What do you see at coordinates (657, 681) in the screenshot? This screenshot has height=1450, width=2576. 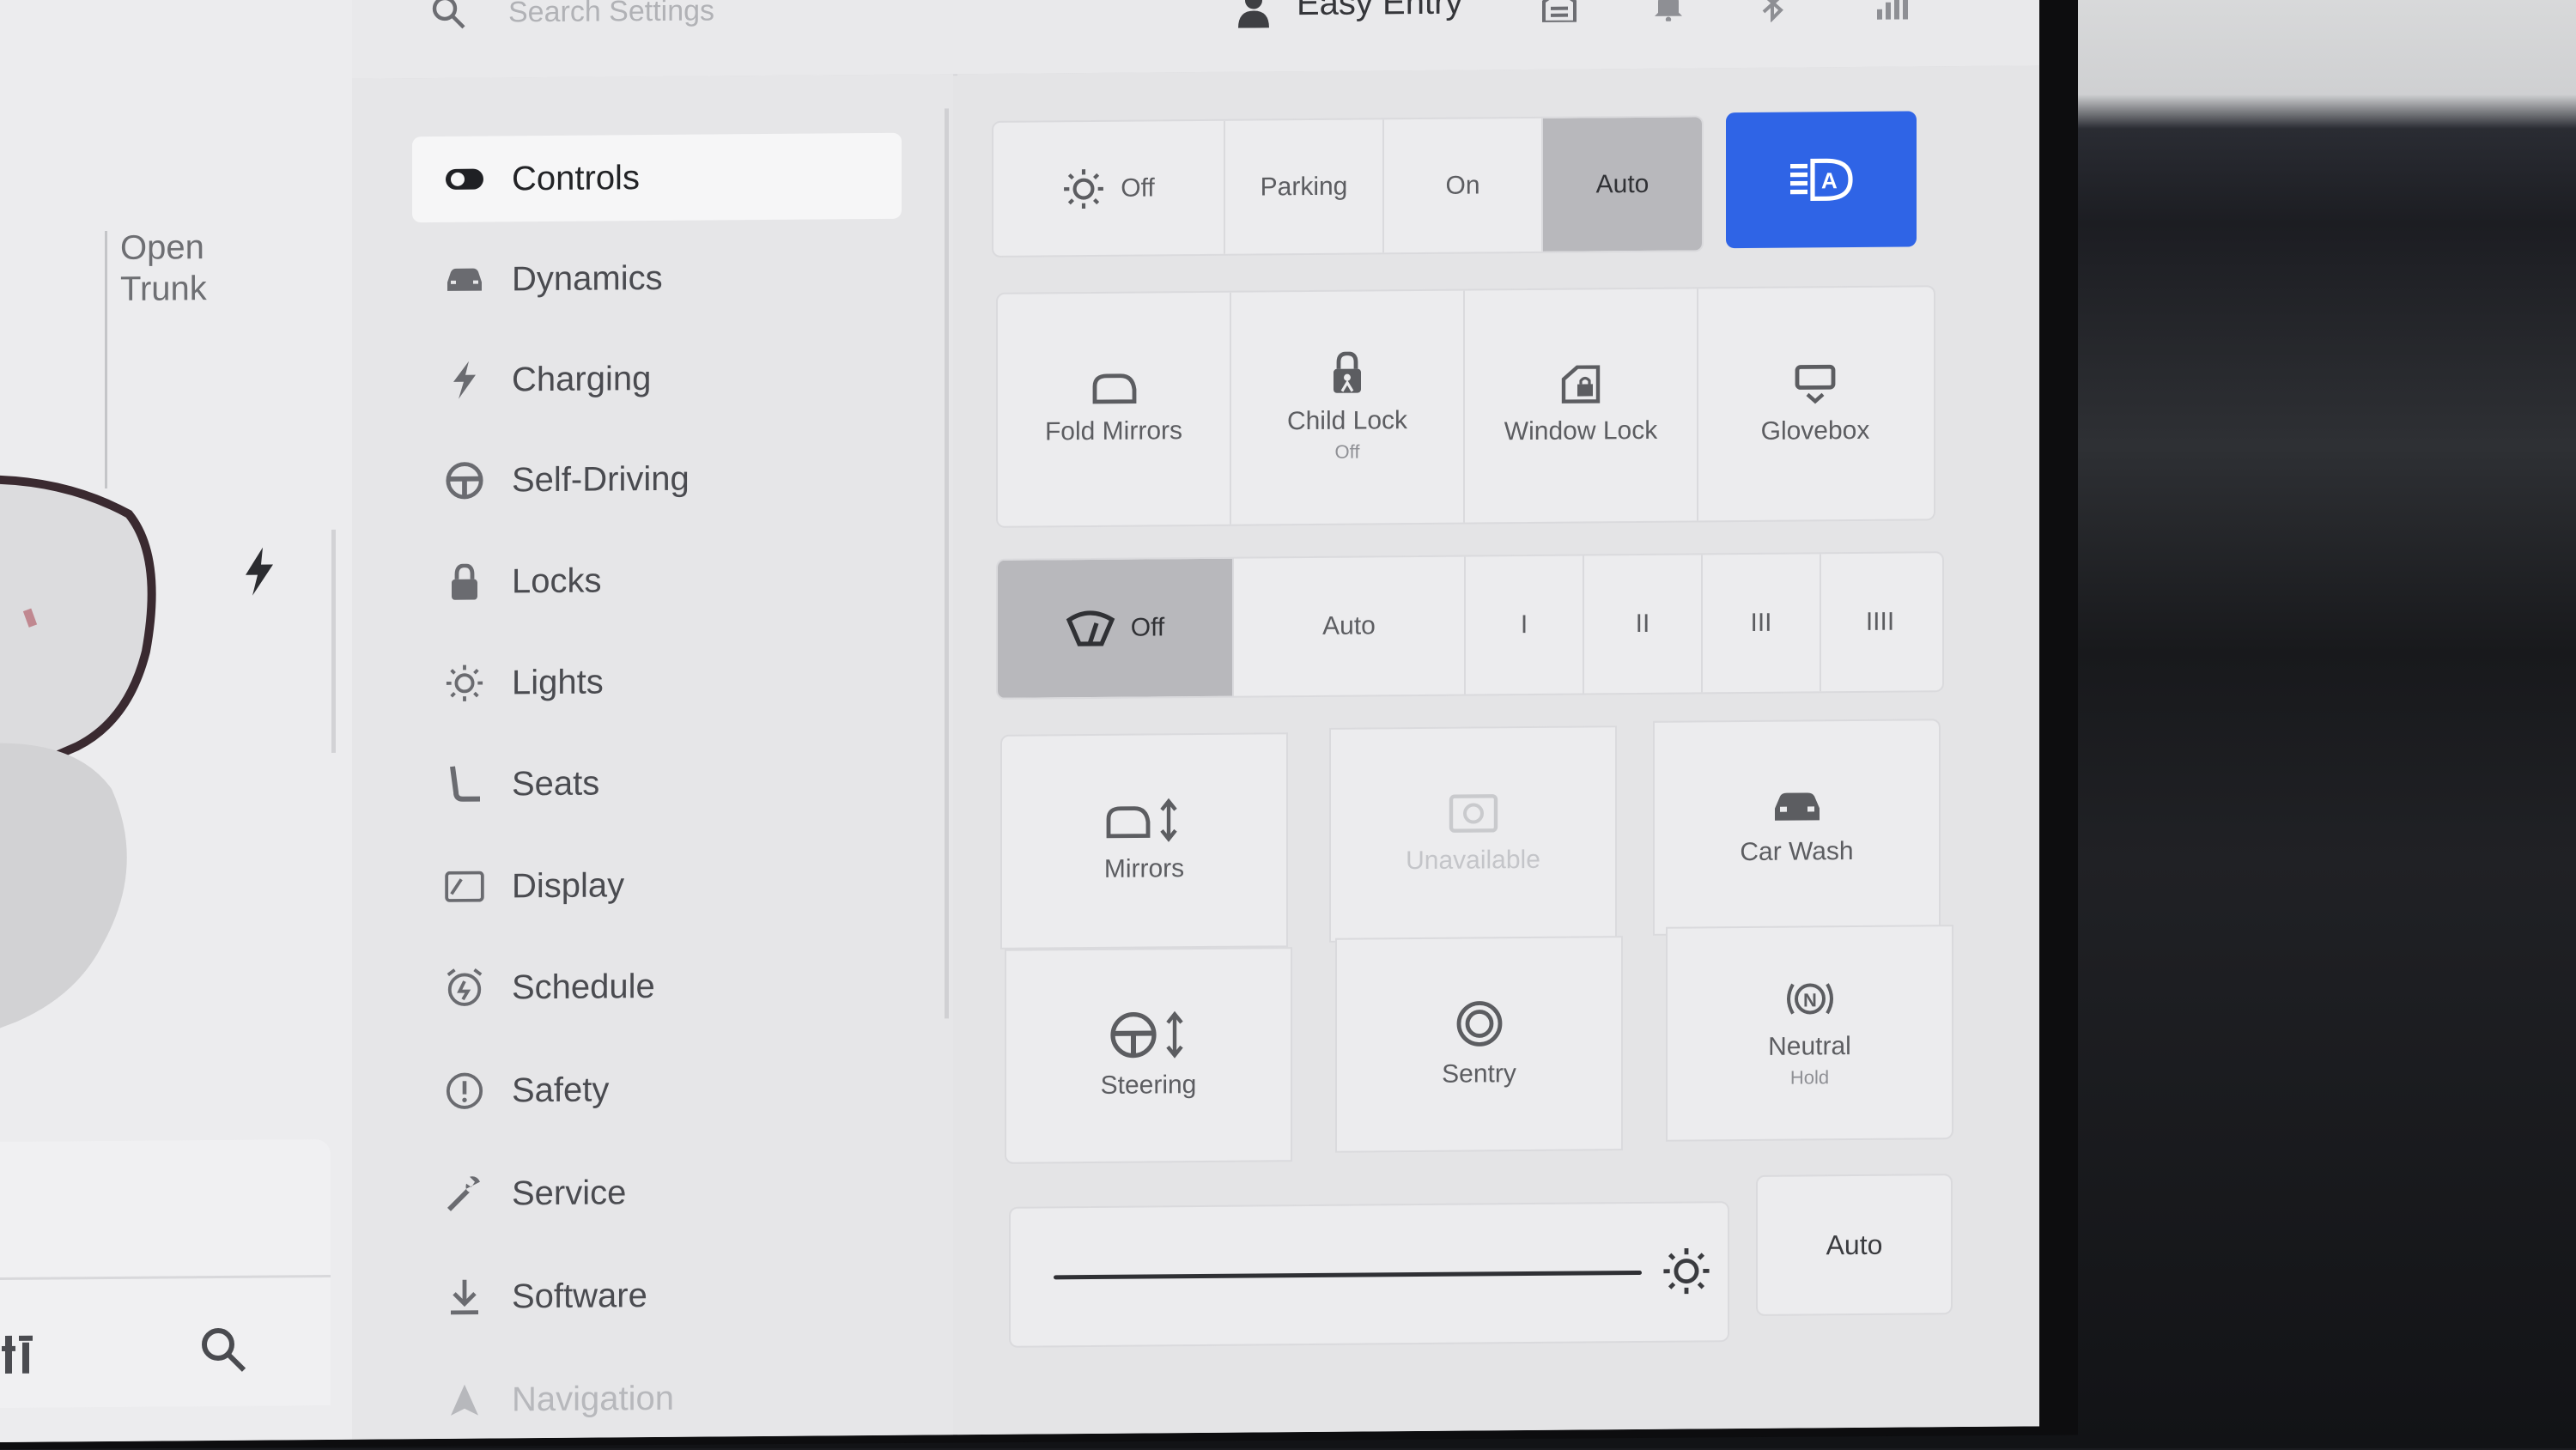 I see `menu-item-lights: Lights` at bounding box center [657, 681].